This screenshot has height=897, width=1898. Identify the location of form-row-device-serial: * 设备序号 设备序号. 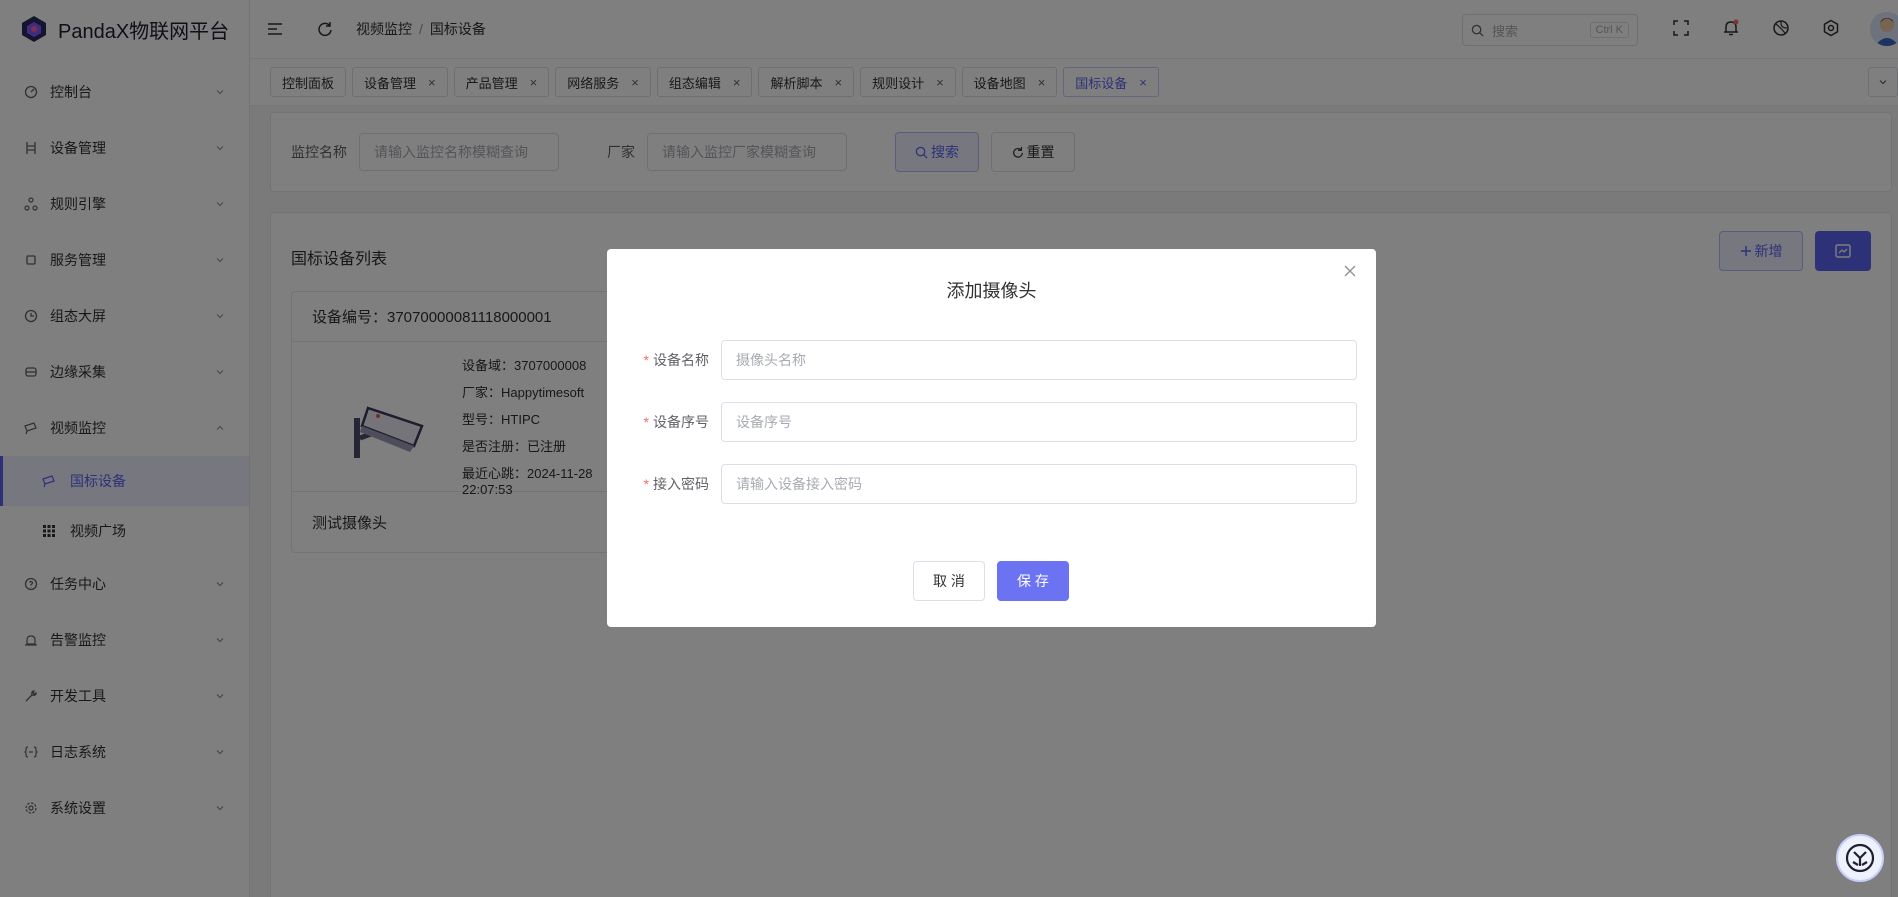
(992, 422).